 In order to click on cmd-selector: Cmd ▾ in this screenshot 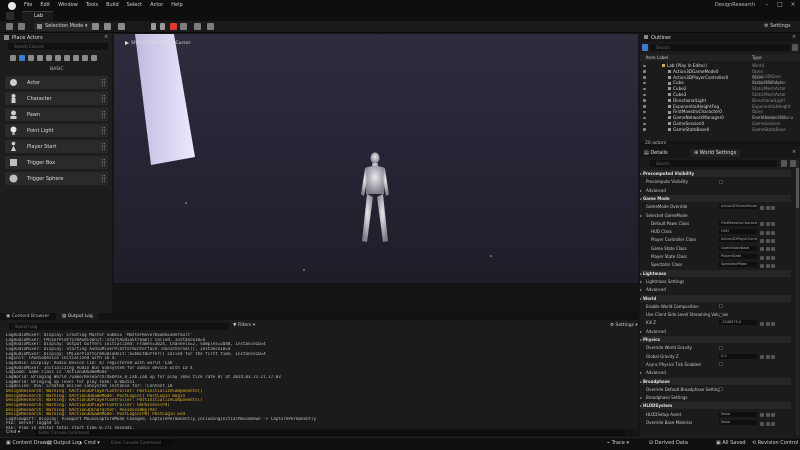, I will do `click(13, 432)`.